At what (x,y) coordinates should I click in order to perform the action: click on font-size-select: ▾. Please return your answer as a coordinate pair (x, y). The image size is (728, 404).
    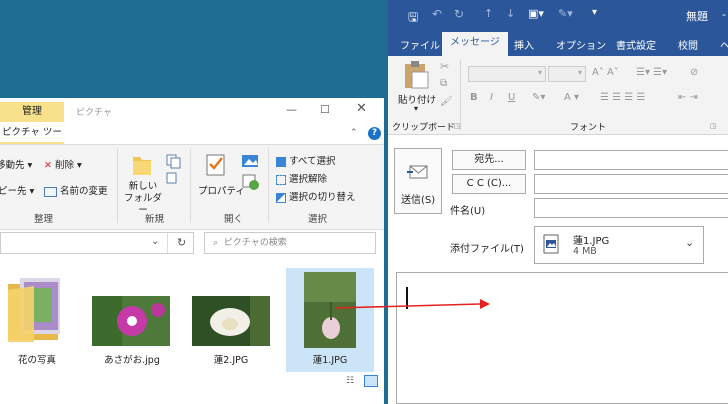
    Looking at the image, I should click on (567, 74).